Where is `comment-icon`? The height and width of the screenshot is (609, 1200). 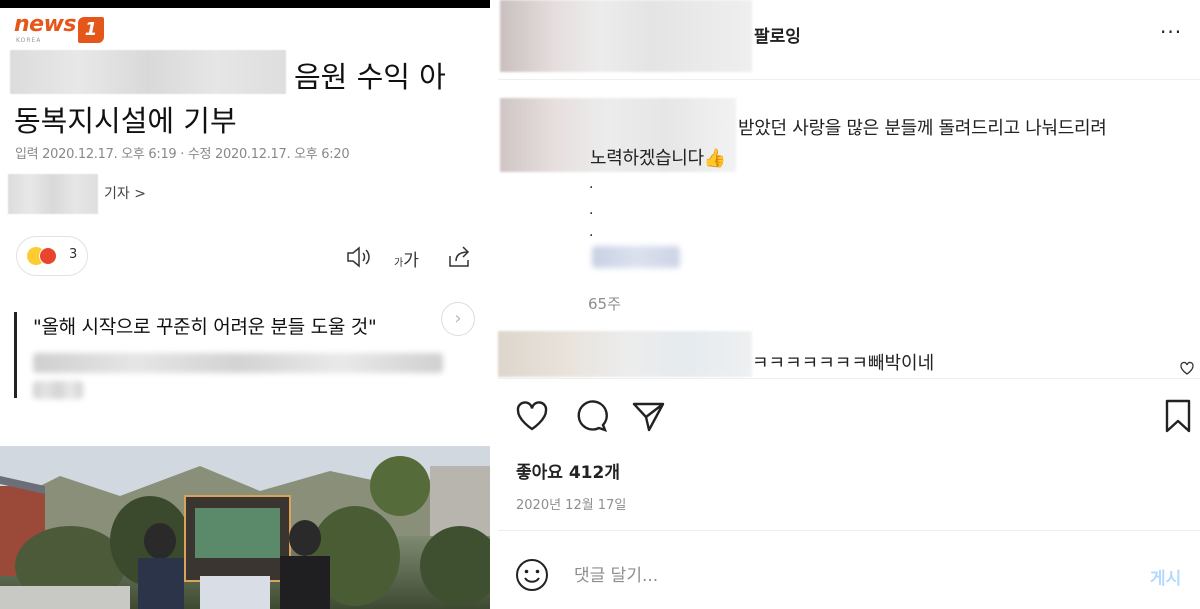 comment-icon is located at coordinates (591, 416).